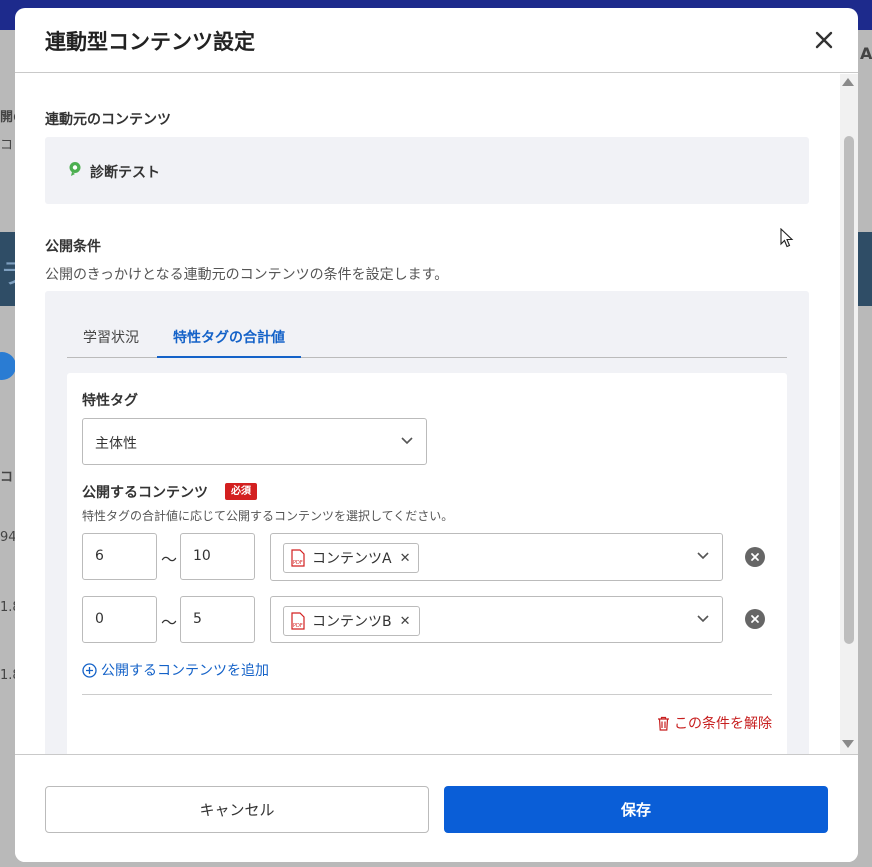 This screenshot has height=867, width=872. What do you see at coordinates (75, 169) in the screenshot?
I see `diagnosis-icon` at bounding box center [75, 169].